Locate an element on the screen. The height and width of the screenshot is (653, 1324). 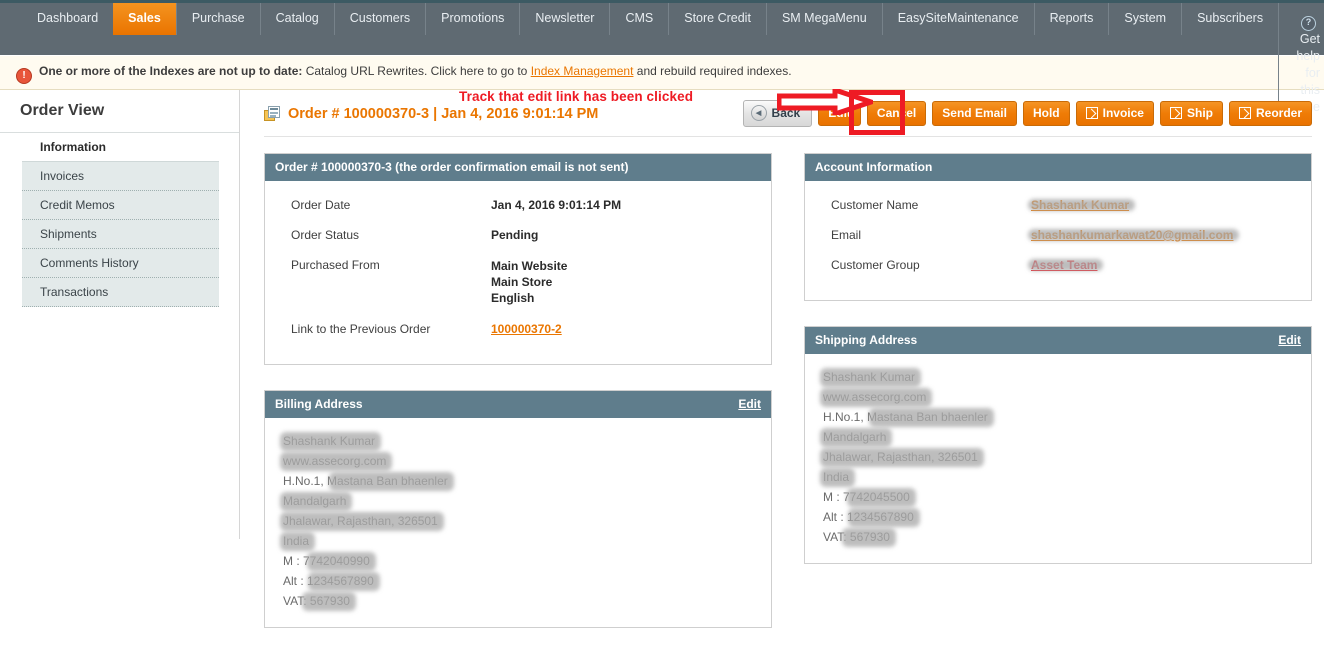
address-text: India is located at coordinates (296, 541).